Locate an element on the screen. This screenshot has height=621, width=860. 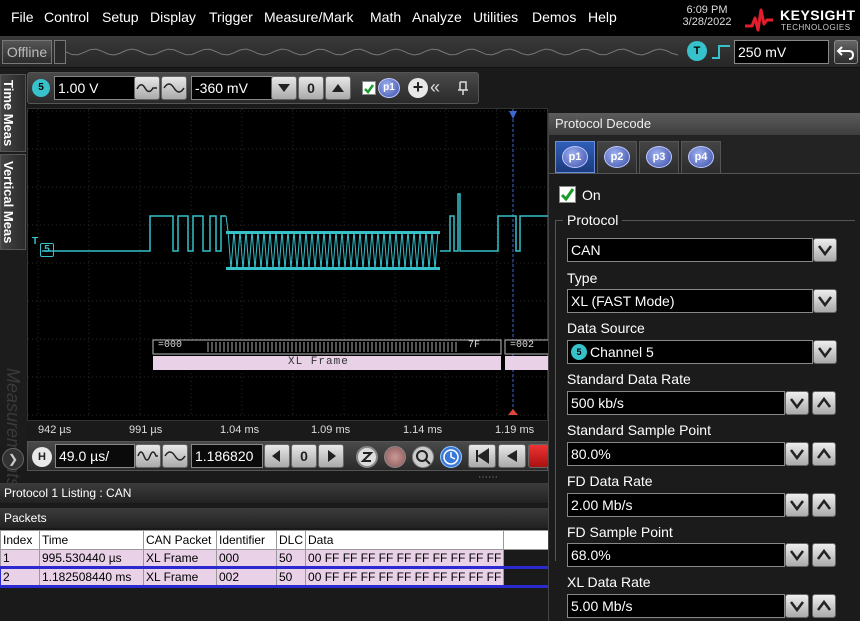
position-zero-button: 0 is located at coordinates (304, 456).